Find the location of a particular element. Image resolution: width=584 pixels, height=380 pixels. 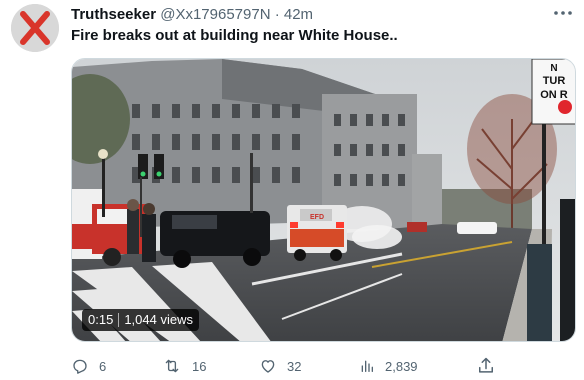

repost-count: 16 is located at coordinates (199, 366).